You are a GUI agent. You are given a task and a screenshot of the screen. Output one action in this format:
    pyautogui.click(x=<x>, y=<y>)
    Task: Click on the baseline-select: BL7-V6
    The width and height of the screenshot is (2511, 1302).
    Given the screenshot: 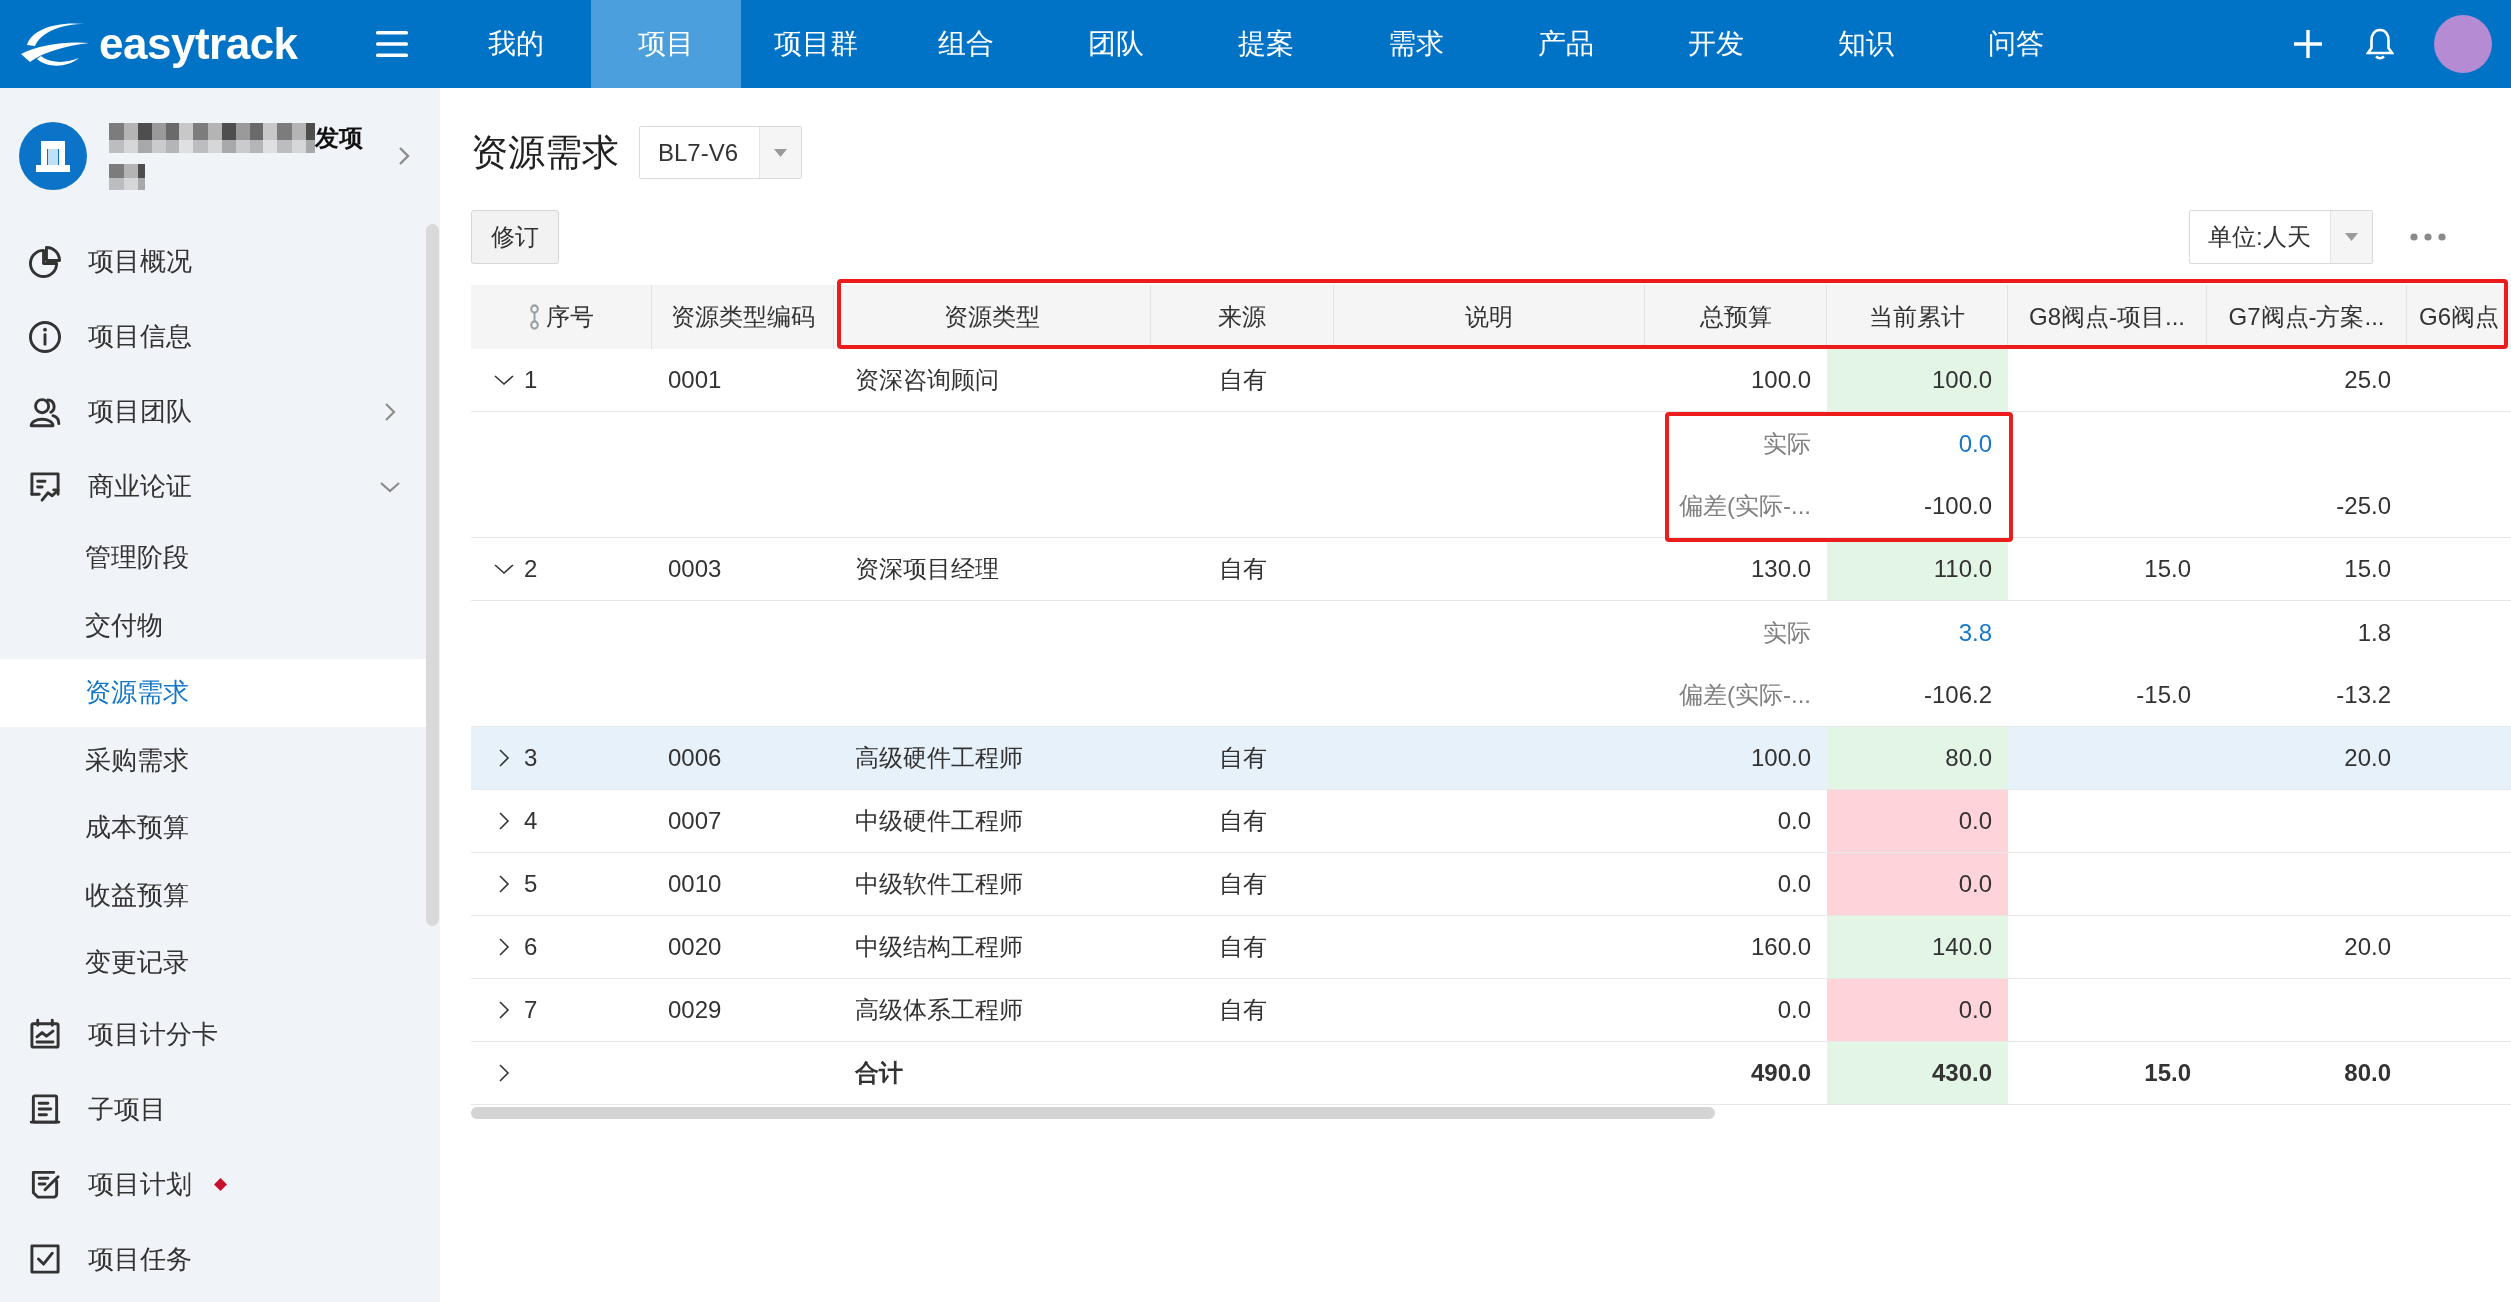 What is the action you would take?
    pyautogui.click(x=720, y=152)
    